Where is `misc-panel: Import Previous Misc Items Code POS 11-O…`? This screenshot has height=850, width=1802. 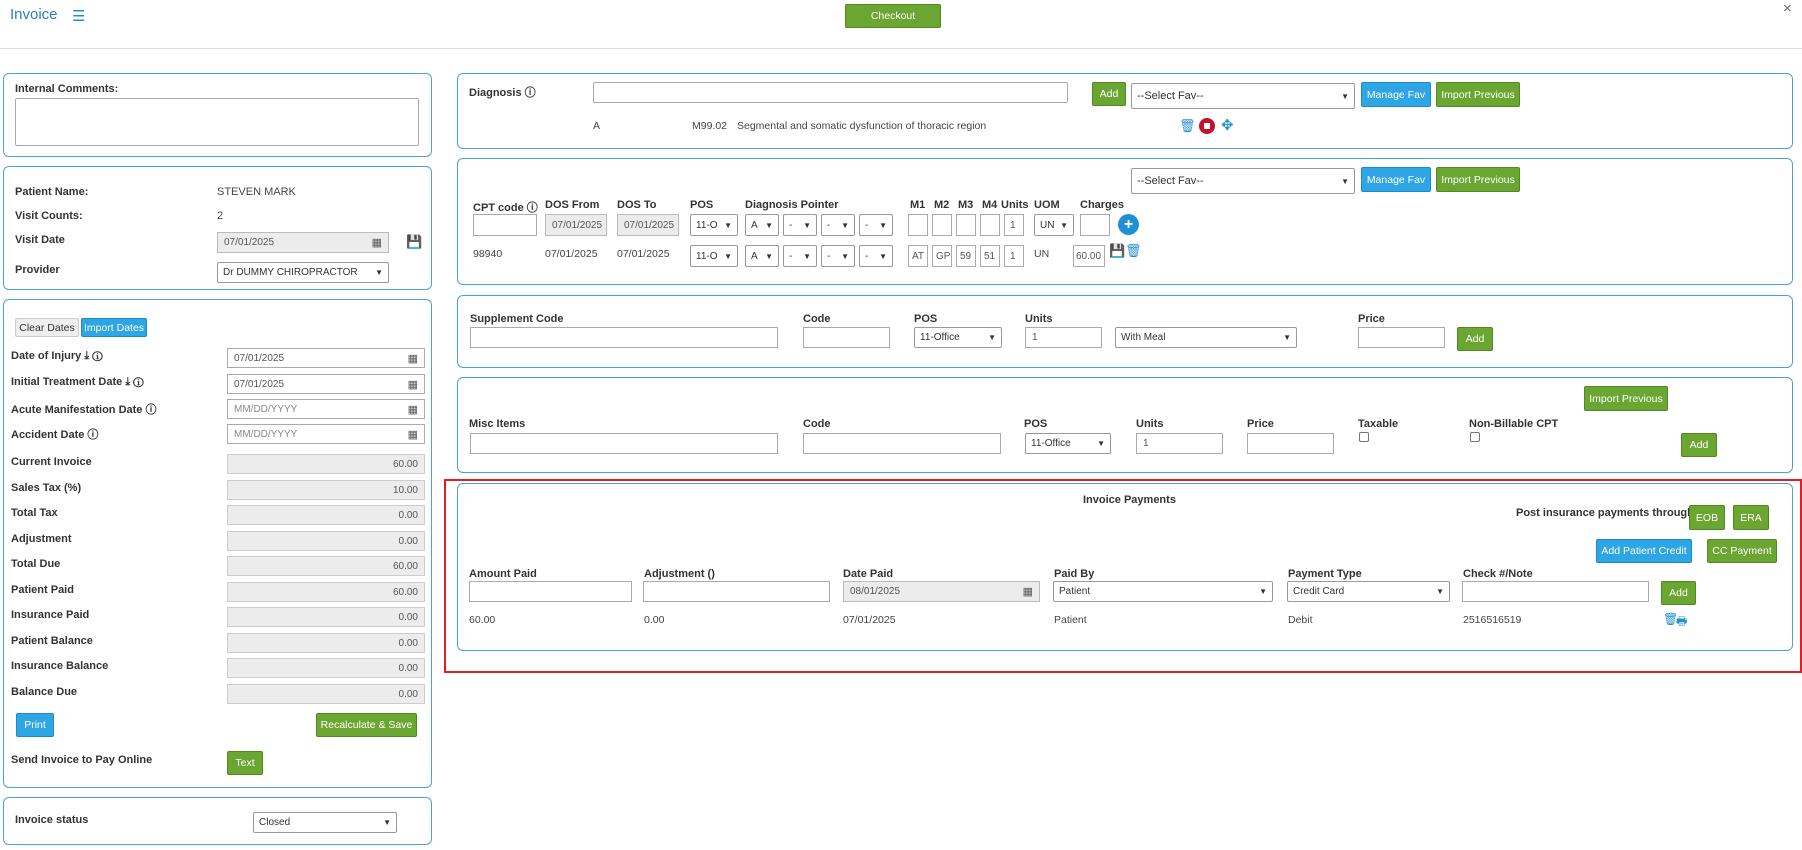 misc-panel: Import Previous Misc Items Code POS 11-O… is located at coordinates (1125, 425).